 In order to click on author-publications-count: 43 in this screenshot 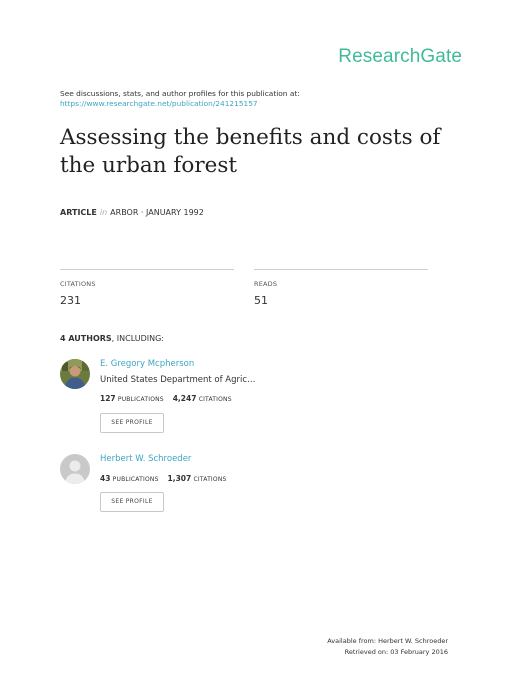, I will do `click(105, 478)`.